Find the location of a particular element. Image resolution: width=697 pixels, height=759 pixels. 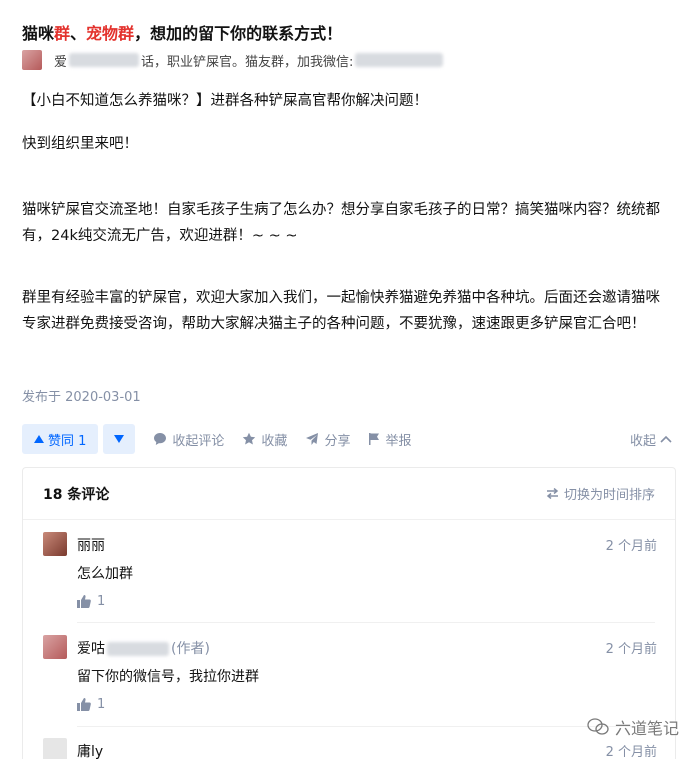

comment-text: 怎么加群 is located at coordinates (105, 574).